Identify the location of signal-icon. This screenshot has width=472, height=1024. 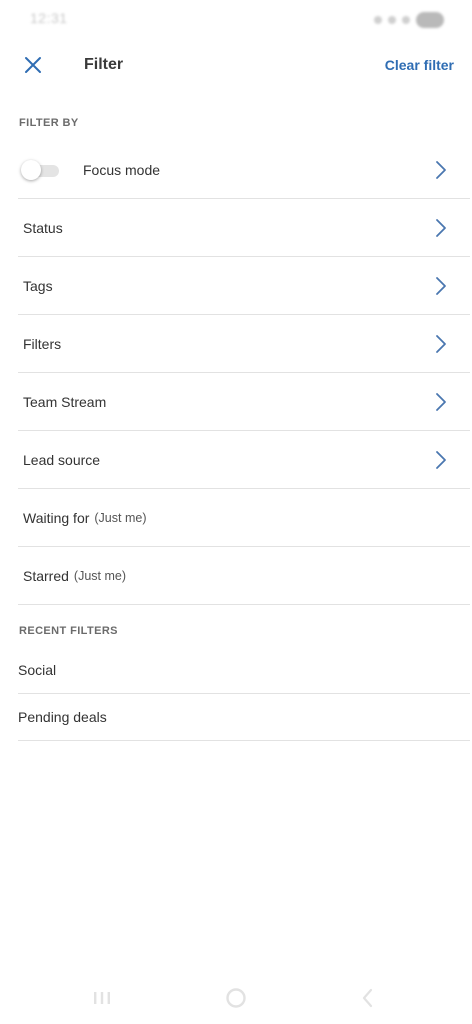
(406, 20).